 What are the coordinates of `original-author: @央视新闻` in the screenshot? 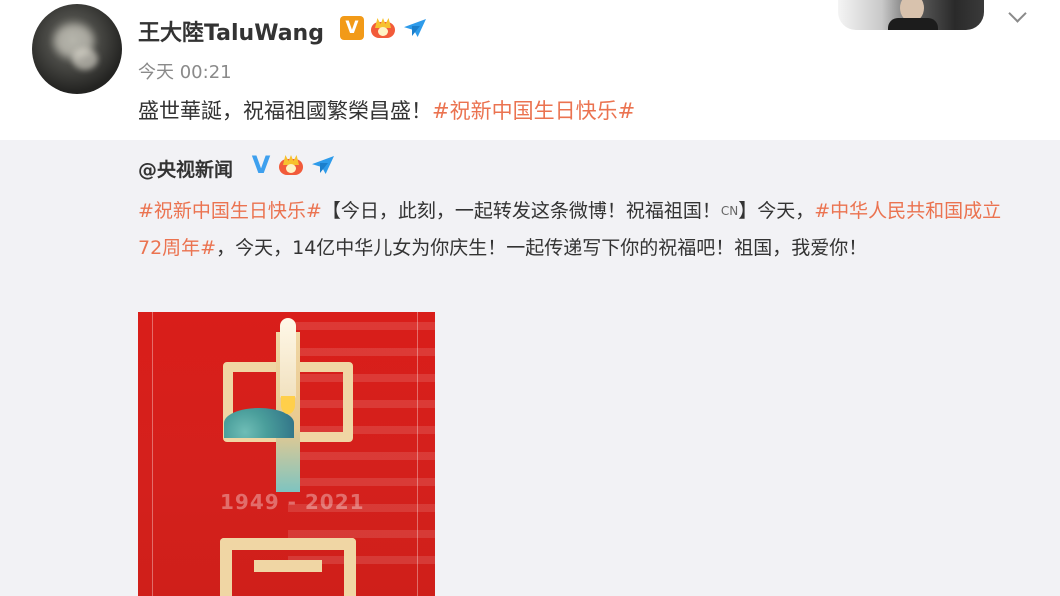 It's located at (185, 168).